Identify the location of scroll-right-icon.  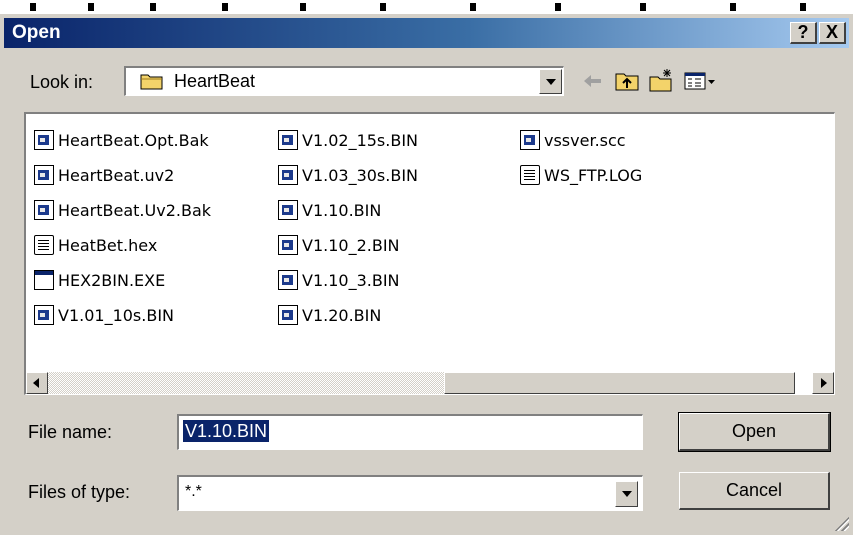
(824, 383).